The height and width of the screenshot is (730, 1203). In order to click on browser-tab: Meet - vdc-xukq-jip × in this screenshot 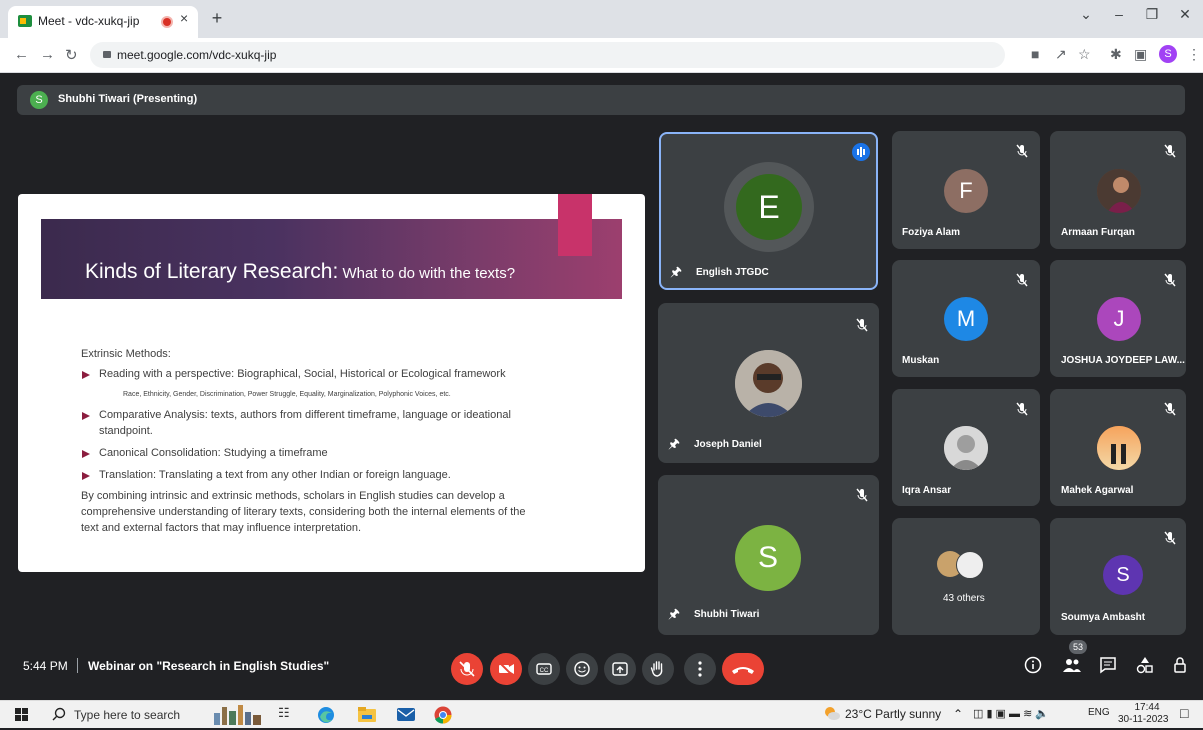, I will do `click(103, 22)`.